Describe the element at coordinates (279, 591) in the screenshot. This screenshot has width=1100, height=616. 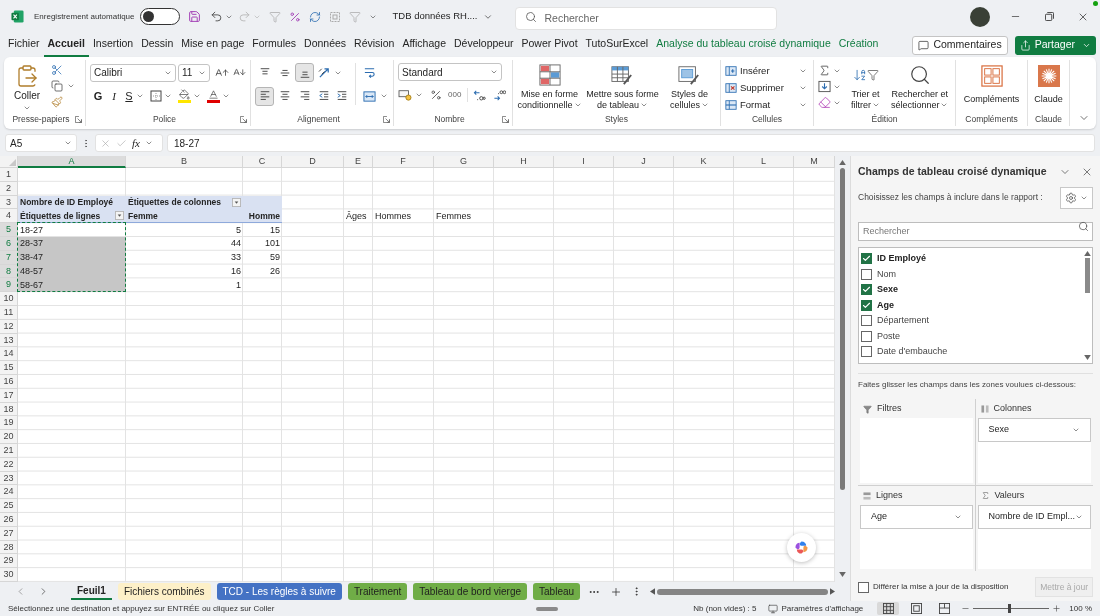
I see `sheet-tab: TCD - Les règles à suivre` at that location.